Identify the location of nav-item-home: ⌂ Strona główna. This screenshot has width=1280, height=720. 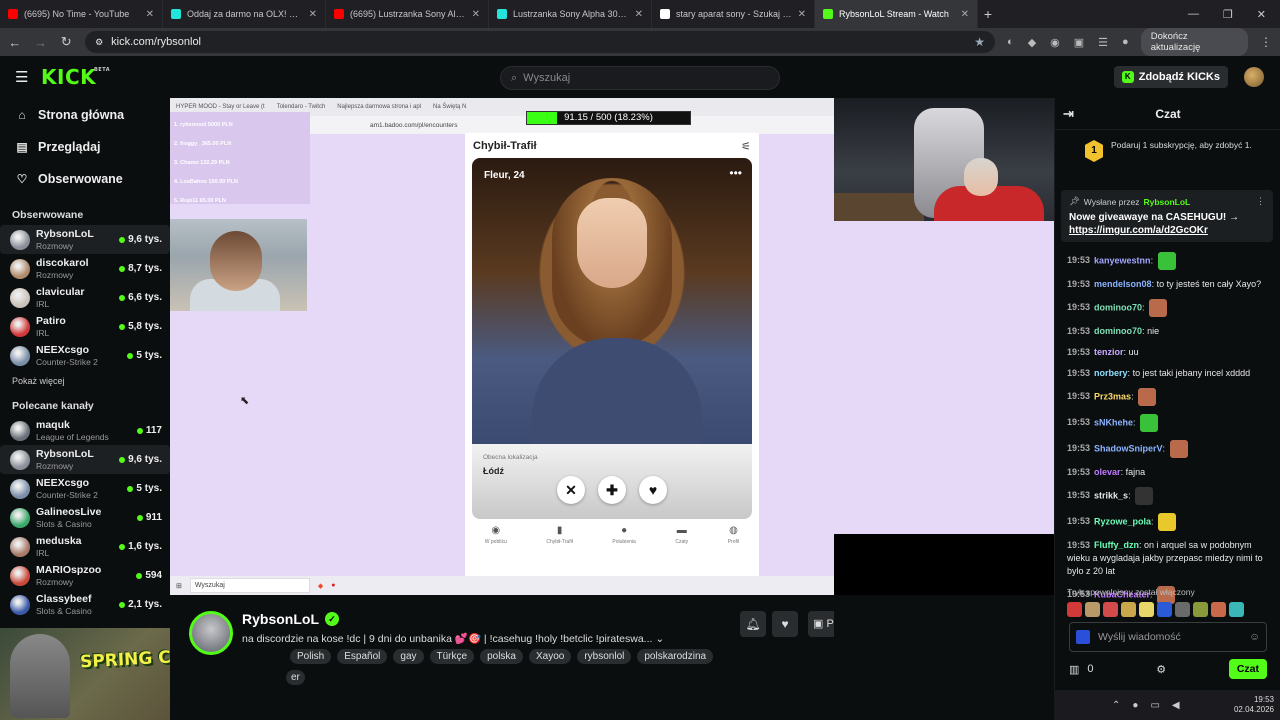
(85, 115).